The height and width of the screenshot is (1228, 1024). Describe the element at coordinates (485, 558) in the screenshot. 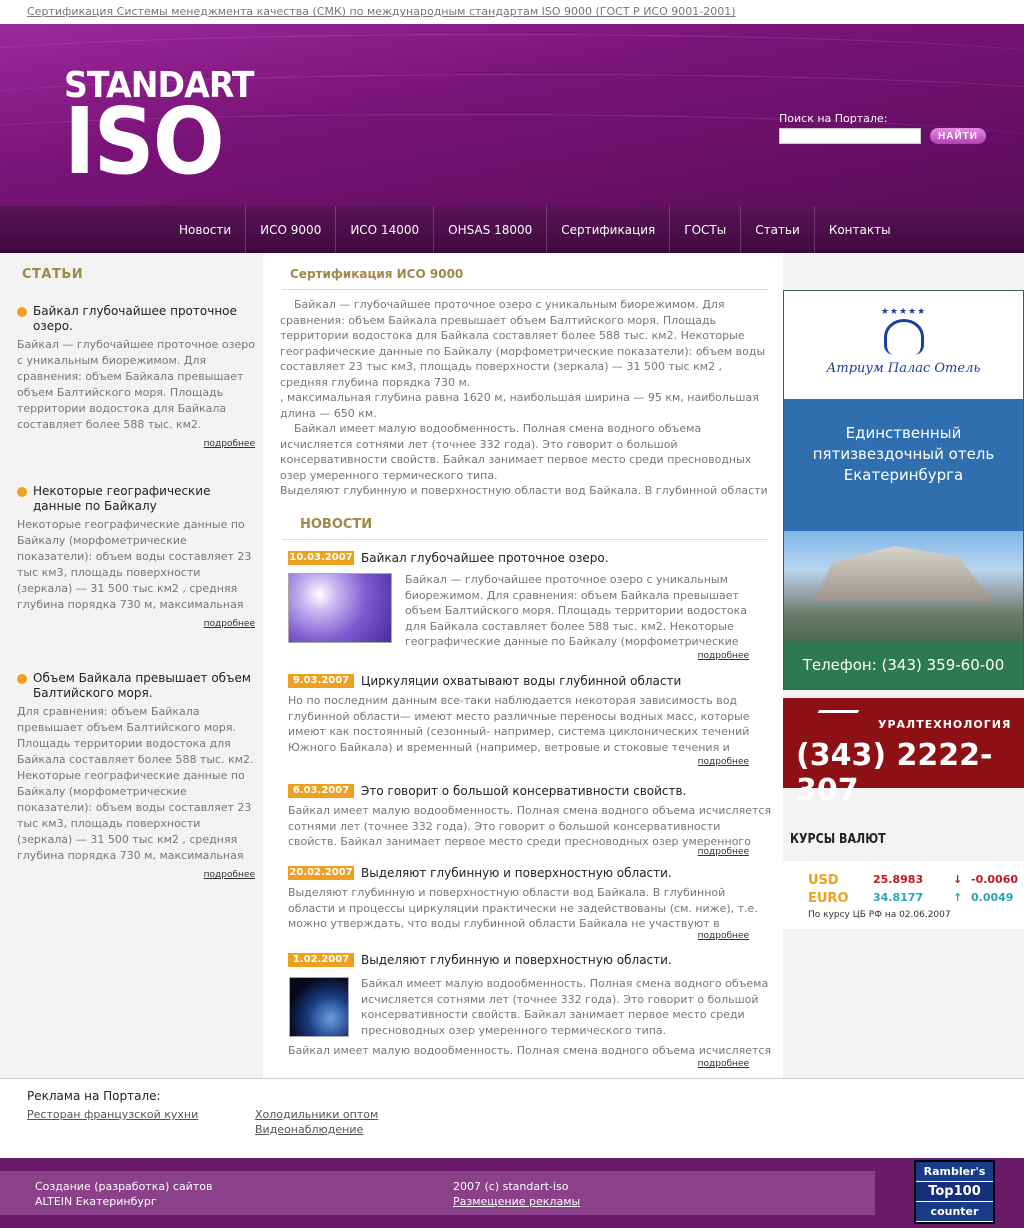

I see `news-title-link: Байкал глубочайшее проточное озеро.` at that location.